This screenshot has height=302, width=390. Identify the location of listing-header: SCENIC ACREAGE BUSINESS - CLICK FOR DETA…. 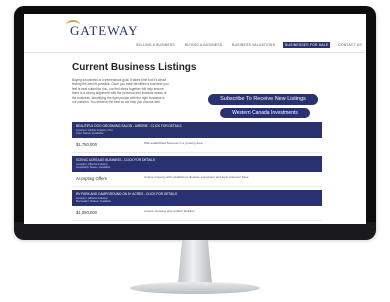
(197, 164).